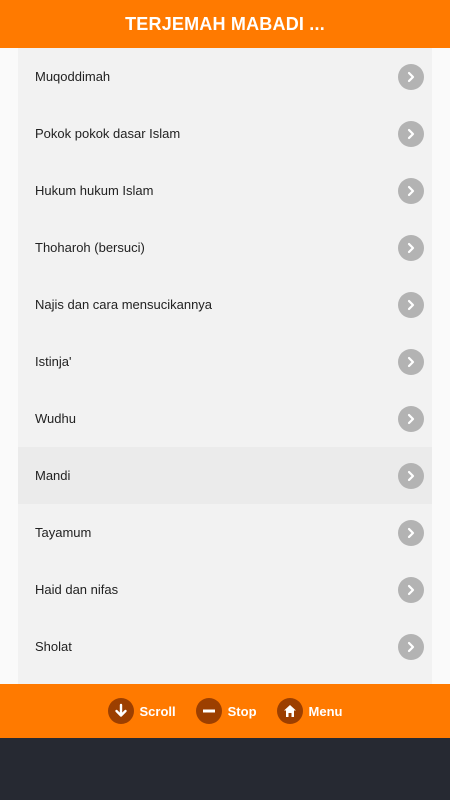 The height and width of the screenshot is (800, 450). What do you see at coordinates (55, 418) in the screenshot?
I see `list-item-label: Wudhu` at bounding box center [55, 418].